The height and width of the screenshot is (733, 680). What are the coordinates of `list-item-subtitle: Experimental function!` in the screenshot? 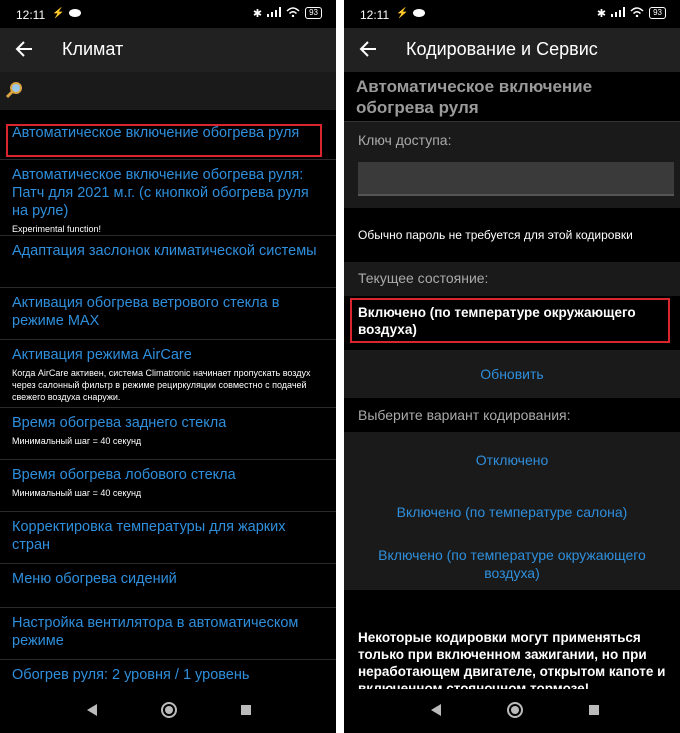 It's located at (57, 229).